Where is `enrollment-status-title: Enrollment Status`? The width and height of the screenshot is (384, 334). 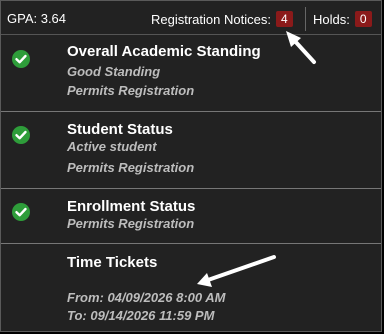 enrollment-status-title: Enrollment Status is located at coordinates (131, 206).